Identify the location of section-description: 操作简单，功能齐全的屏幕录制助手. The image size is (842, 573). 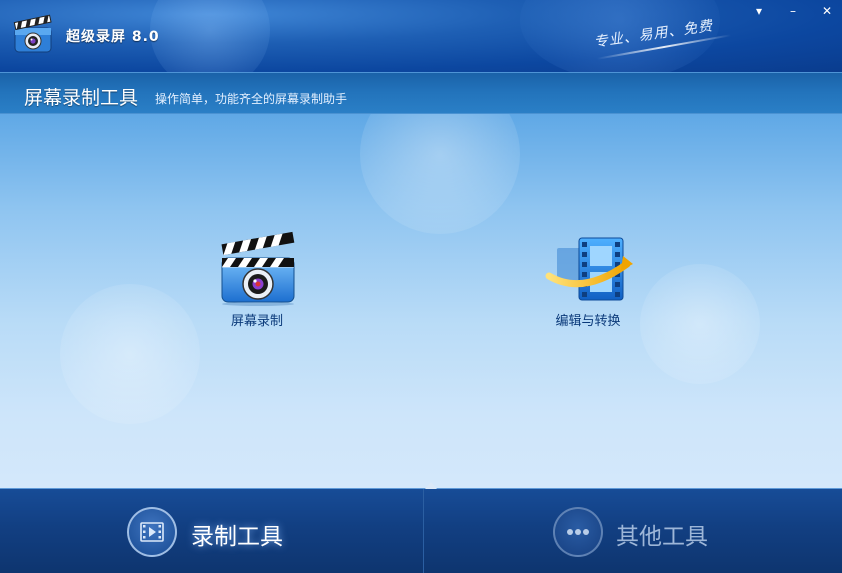
(251, 99).